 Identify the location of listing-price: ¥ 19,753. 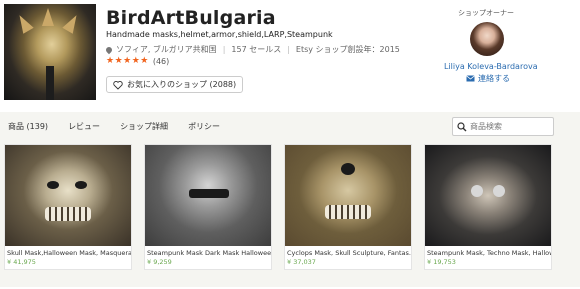
(441, 262).